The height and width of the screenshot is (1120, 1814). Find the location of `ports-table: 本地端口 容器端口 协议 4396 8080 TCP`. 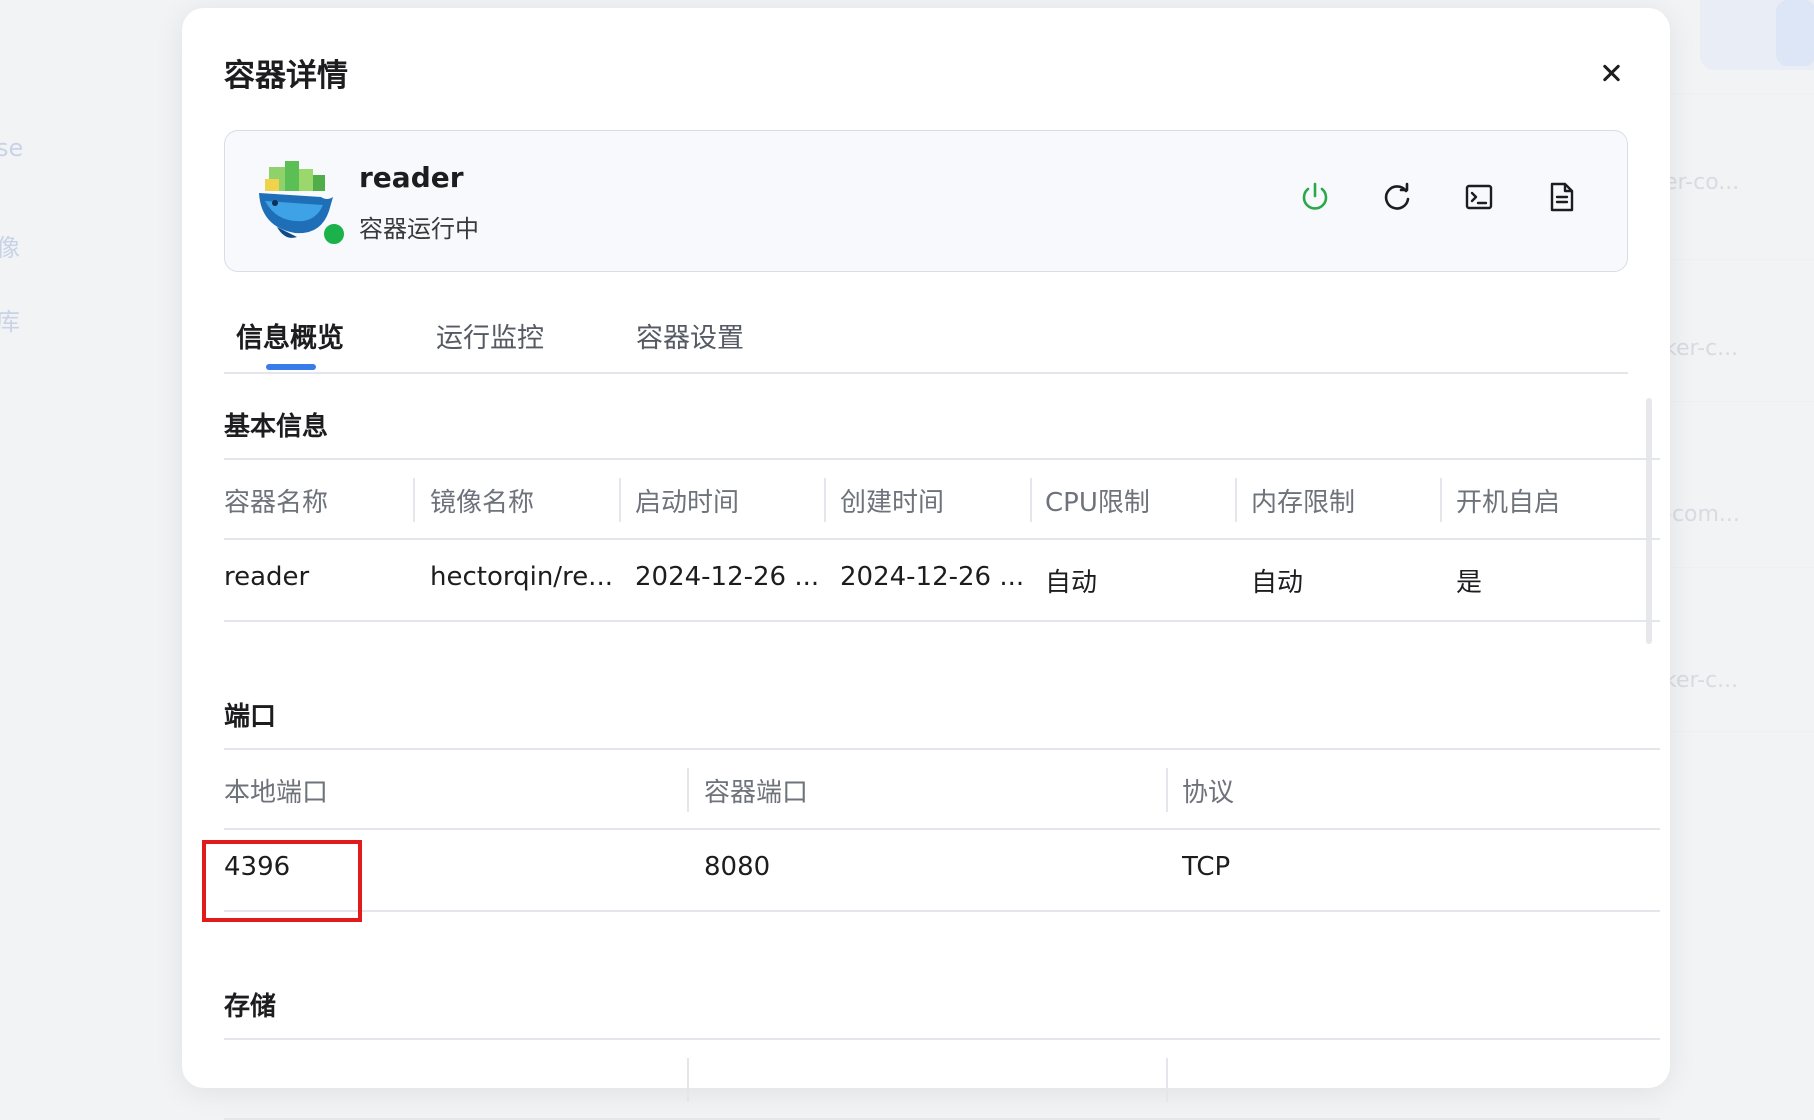

ports-table: 本地端口 容器端口 协议 4396 8080 TCP is located at coordinates (942, 831).